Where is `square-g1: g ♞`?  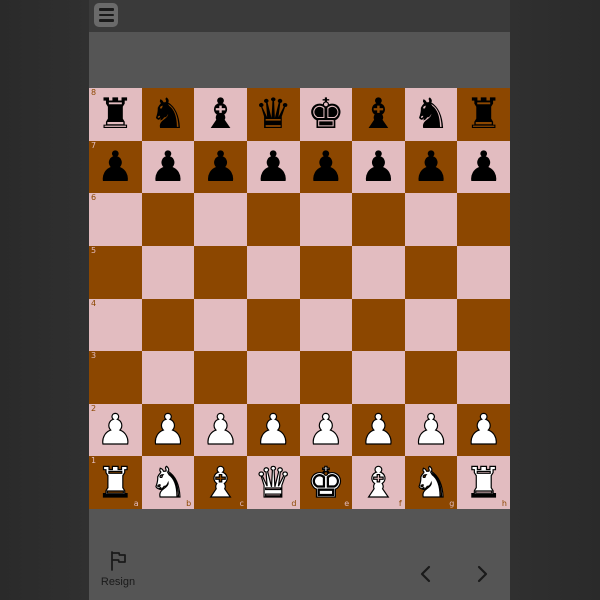
square-g1: g ♞ is located at coordinates (431, 482).